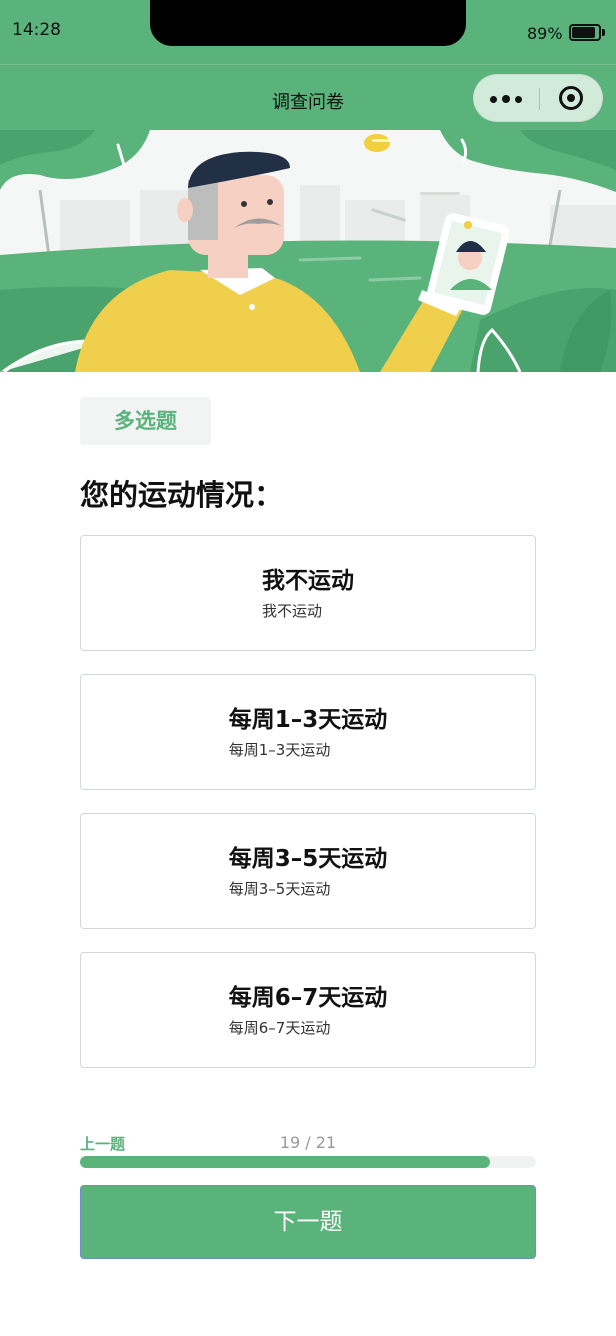 The height and width of the screenshot is (1336, 616). Describe the element at coordinates (308, 998) in the screenshot. I see `option-label: 每周6–7天运动` at that location.